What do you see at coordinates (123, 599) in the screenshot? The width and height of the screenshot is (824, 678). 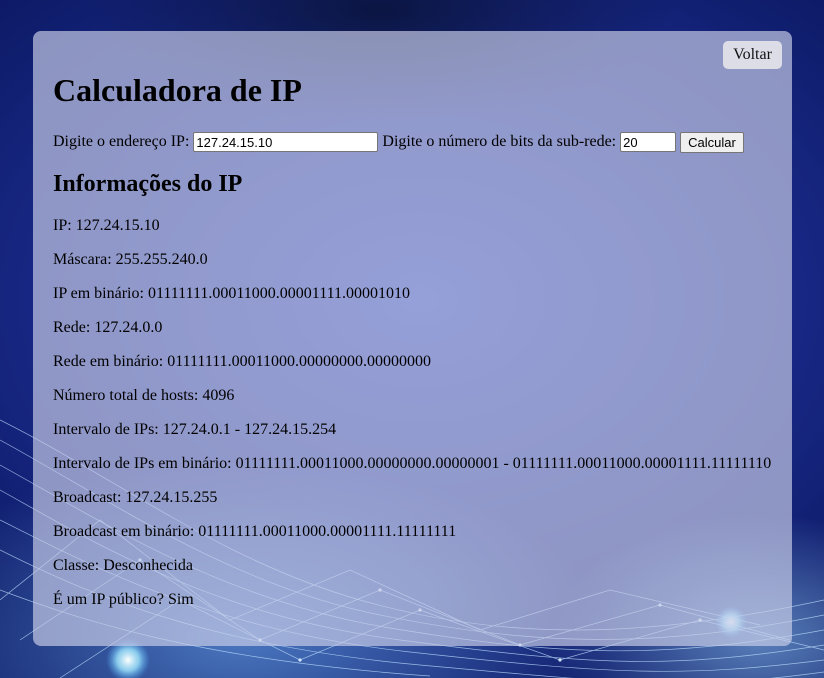 I see `info-public: É um IP público? Sim` at bounding box center [123, 599].